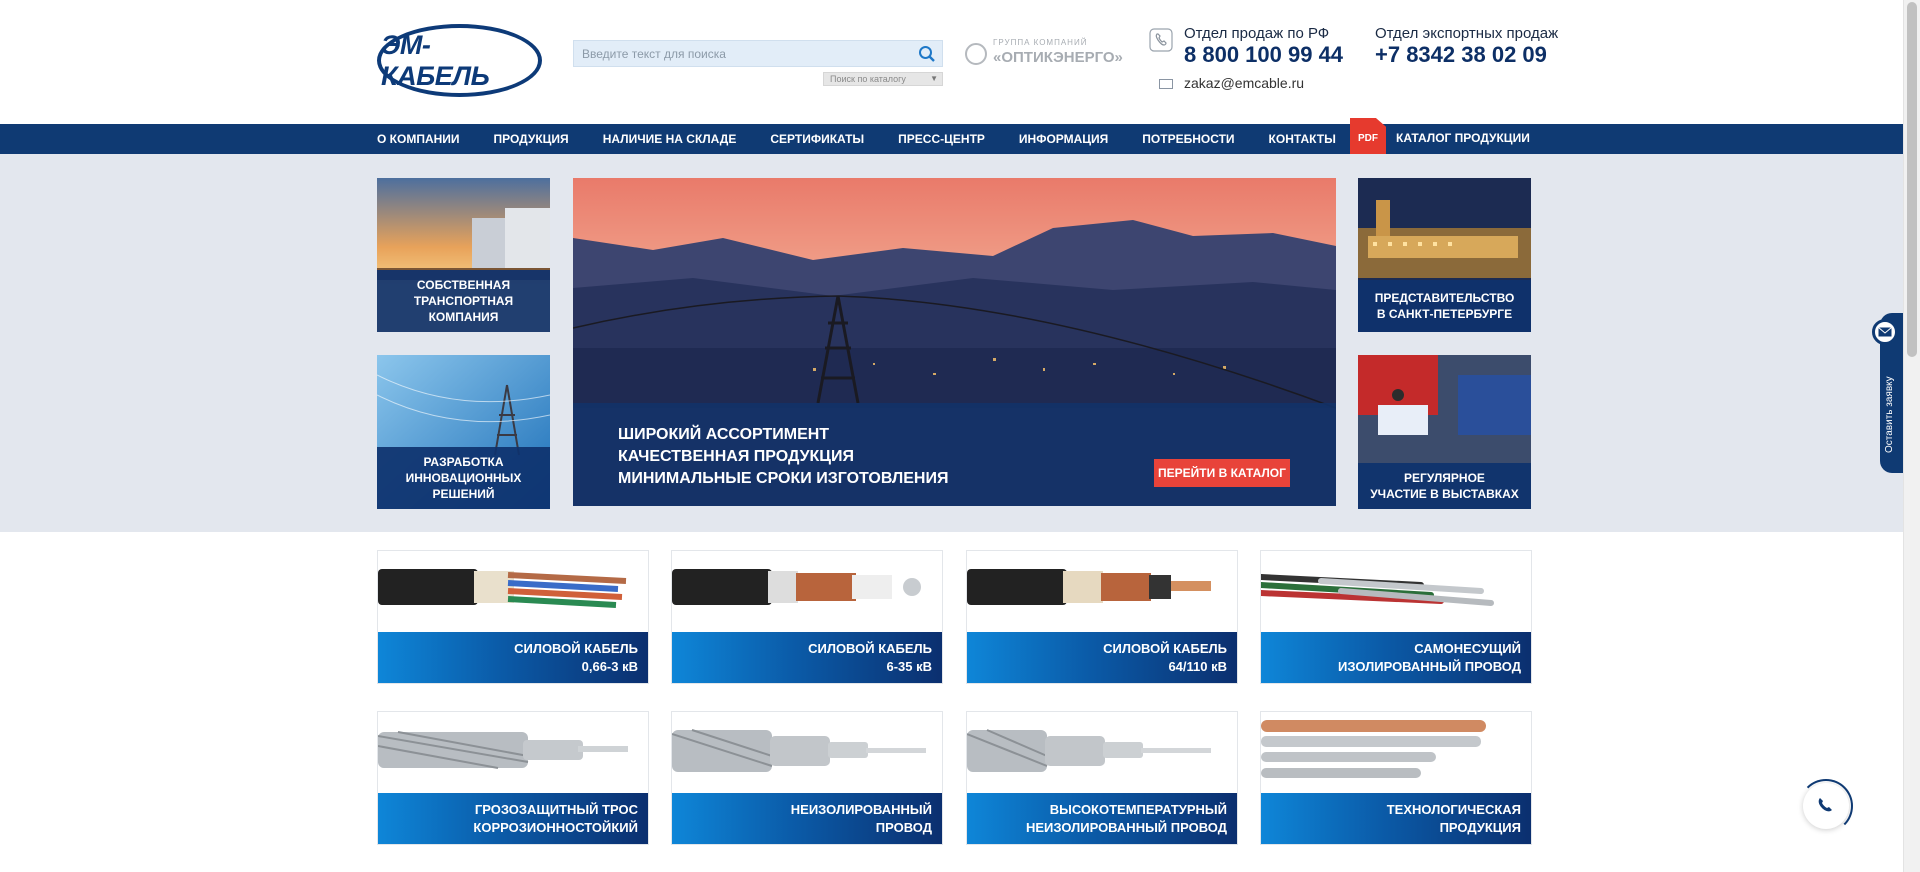 The height and width of the screenshot is (872, 1920). I want to click on product-title: САМОНЕСУЩИЙ, so click(1467, 648).